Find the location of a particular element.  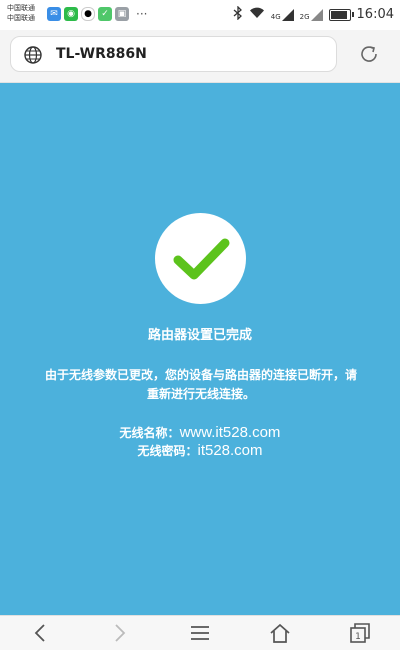

forward-arrow-icon is located at coordinates (120, 633).